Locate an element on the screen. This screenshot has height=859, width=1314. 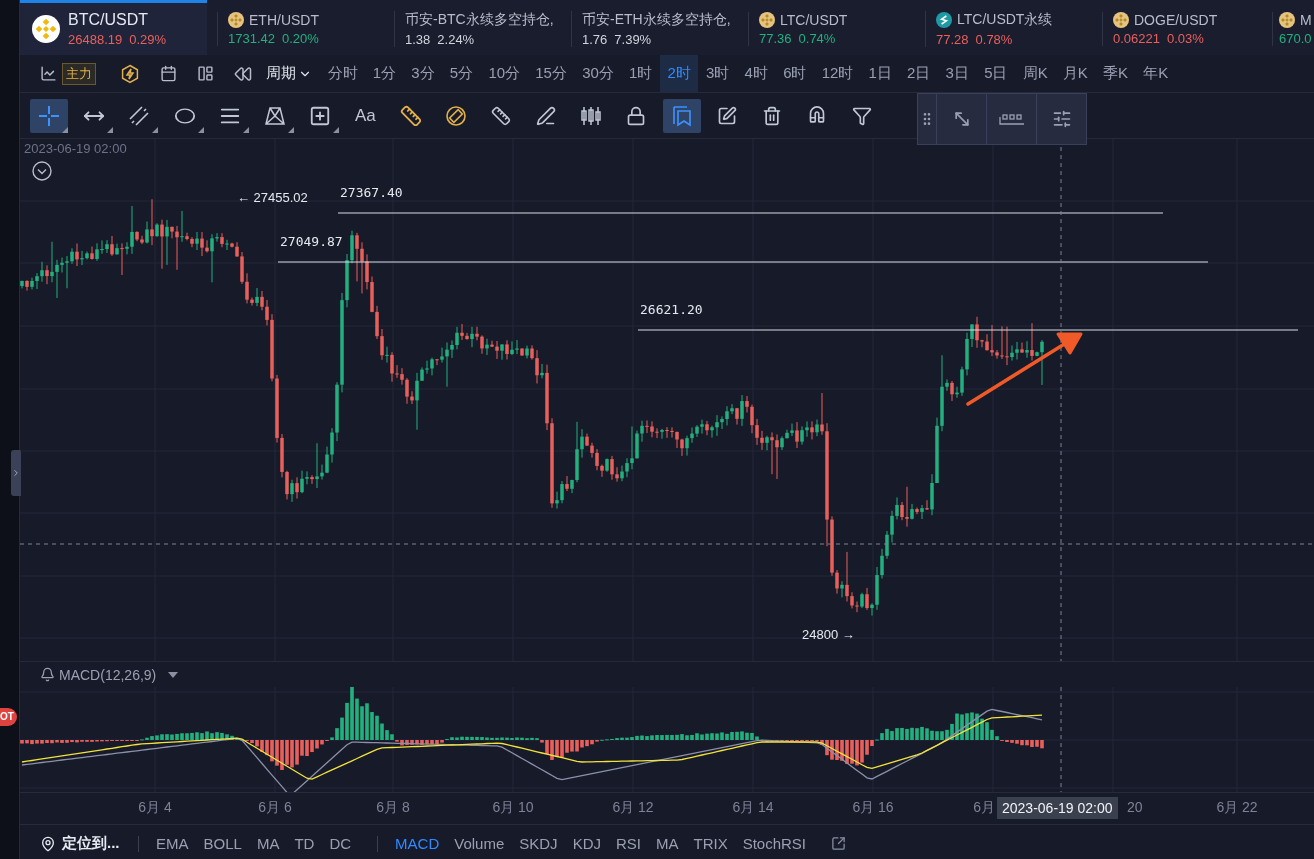
price-extreme-label: 24800 → is located at coordinates (828, 634).